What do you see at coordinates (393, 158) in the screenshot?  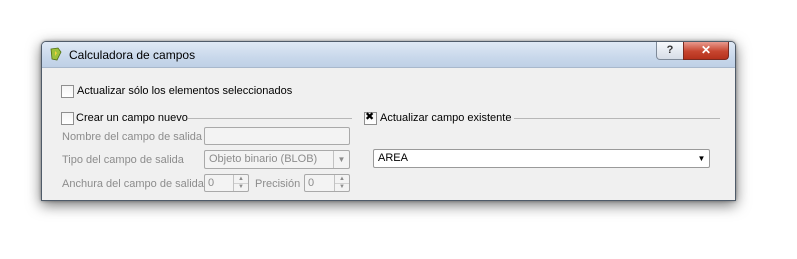 I see `existing-field-value: AREA` at bounding box center [393, 158].